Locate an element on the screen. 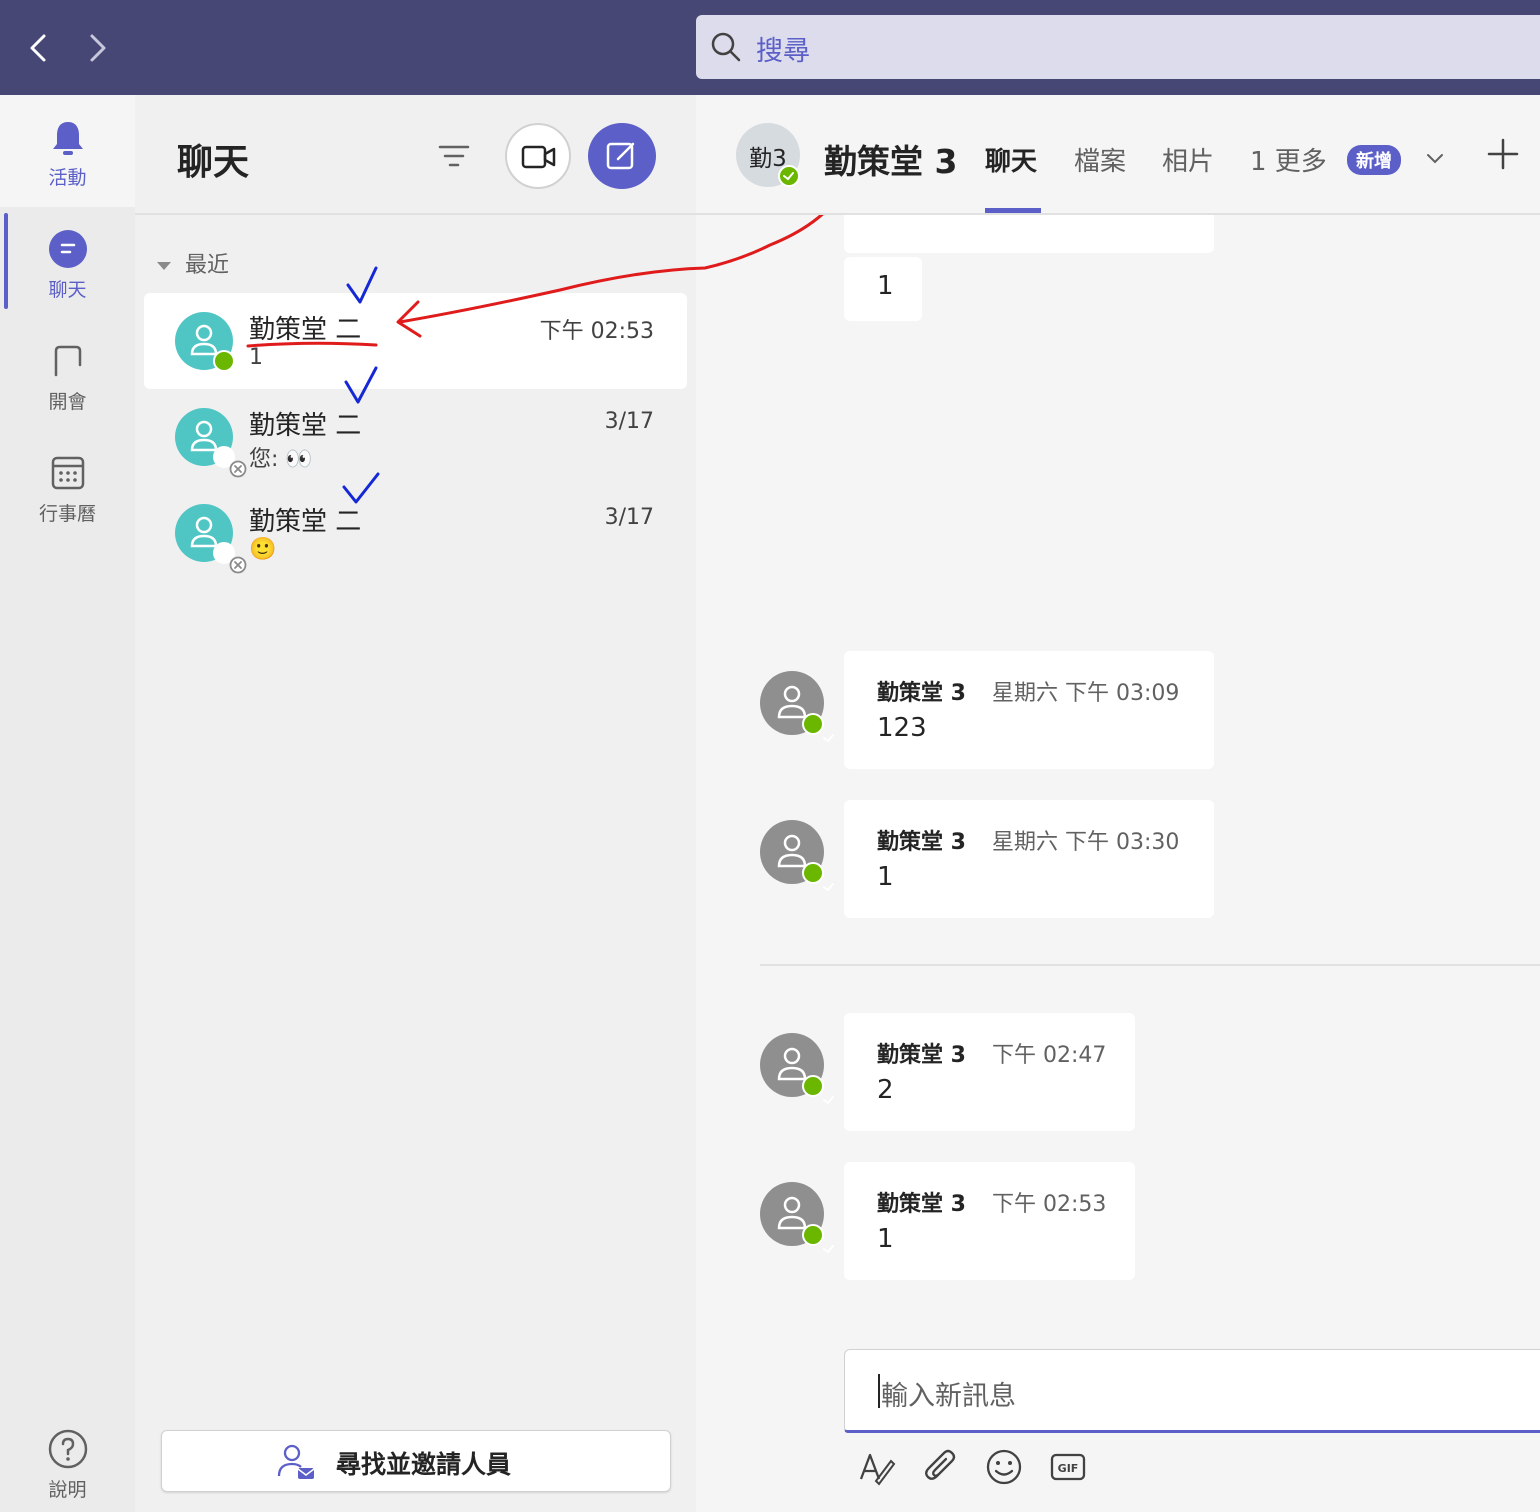 Image resolution: width=1540 pixels, height=1512 pixels. presence-offline-icon is located at coordinates (230, 462).